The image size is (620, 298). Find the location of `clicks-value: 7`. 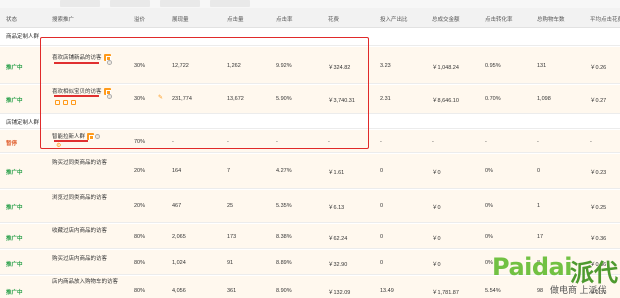

clicks-value: 7 is located at coordinates (229, 171).